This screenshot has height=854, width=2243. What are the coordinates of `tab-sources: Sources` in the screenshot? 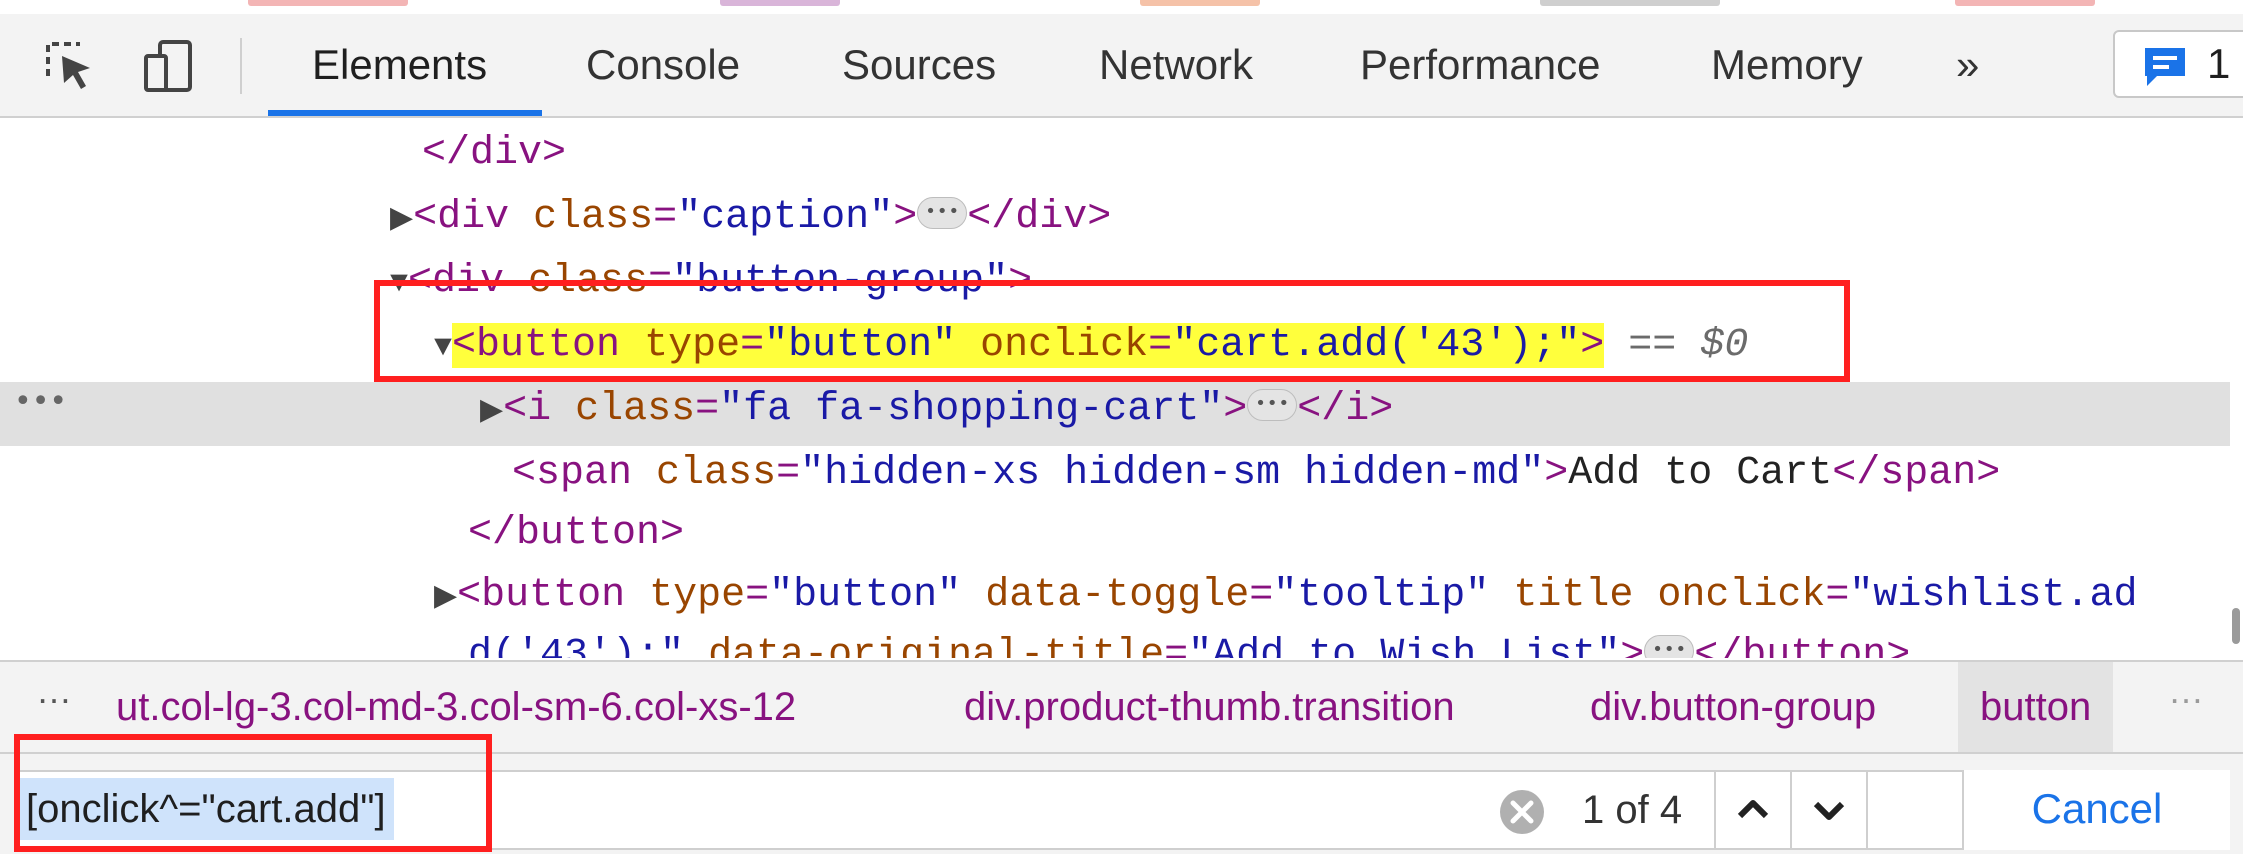 It's located at (919, 65).